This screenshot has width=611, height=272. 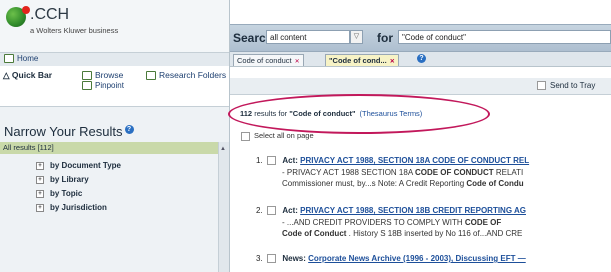 I want to click on home-icon, so click(x=9, y=59).